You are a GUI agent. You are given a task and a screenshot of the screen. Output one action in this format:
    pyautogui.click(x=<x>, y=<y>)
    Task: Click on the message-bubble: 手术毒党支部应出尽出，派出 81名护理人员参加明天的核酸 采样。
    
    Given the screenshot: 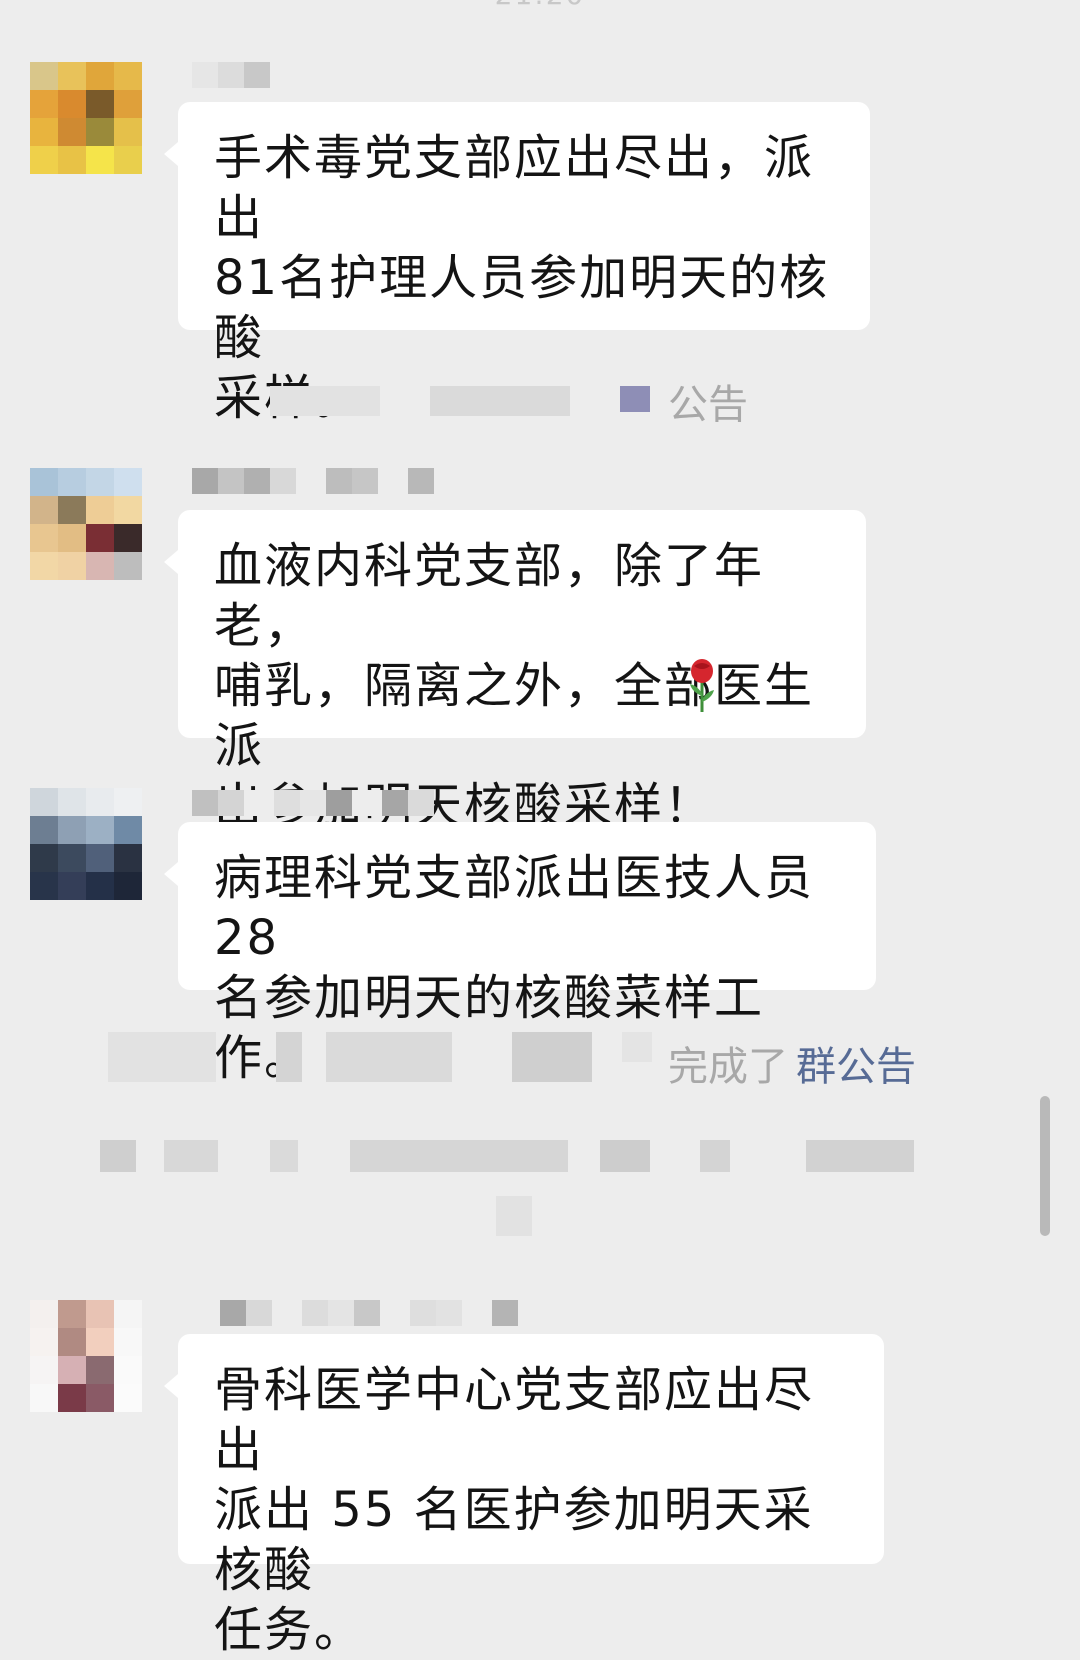 What is the action you would take?
    pyautogui.click(x=517, y=264)
    